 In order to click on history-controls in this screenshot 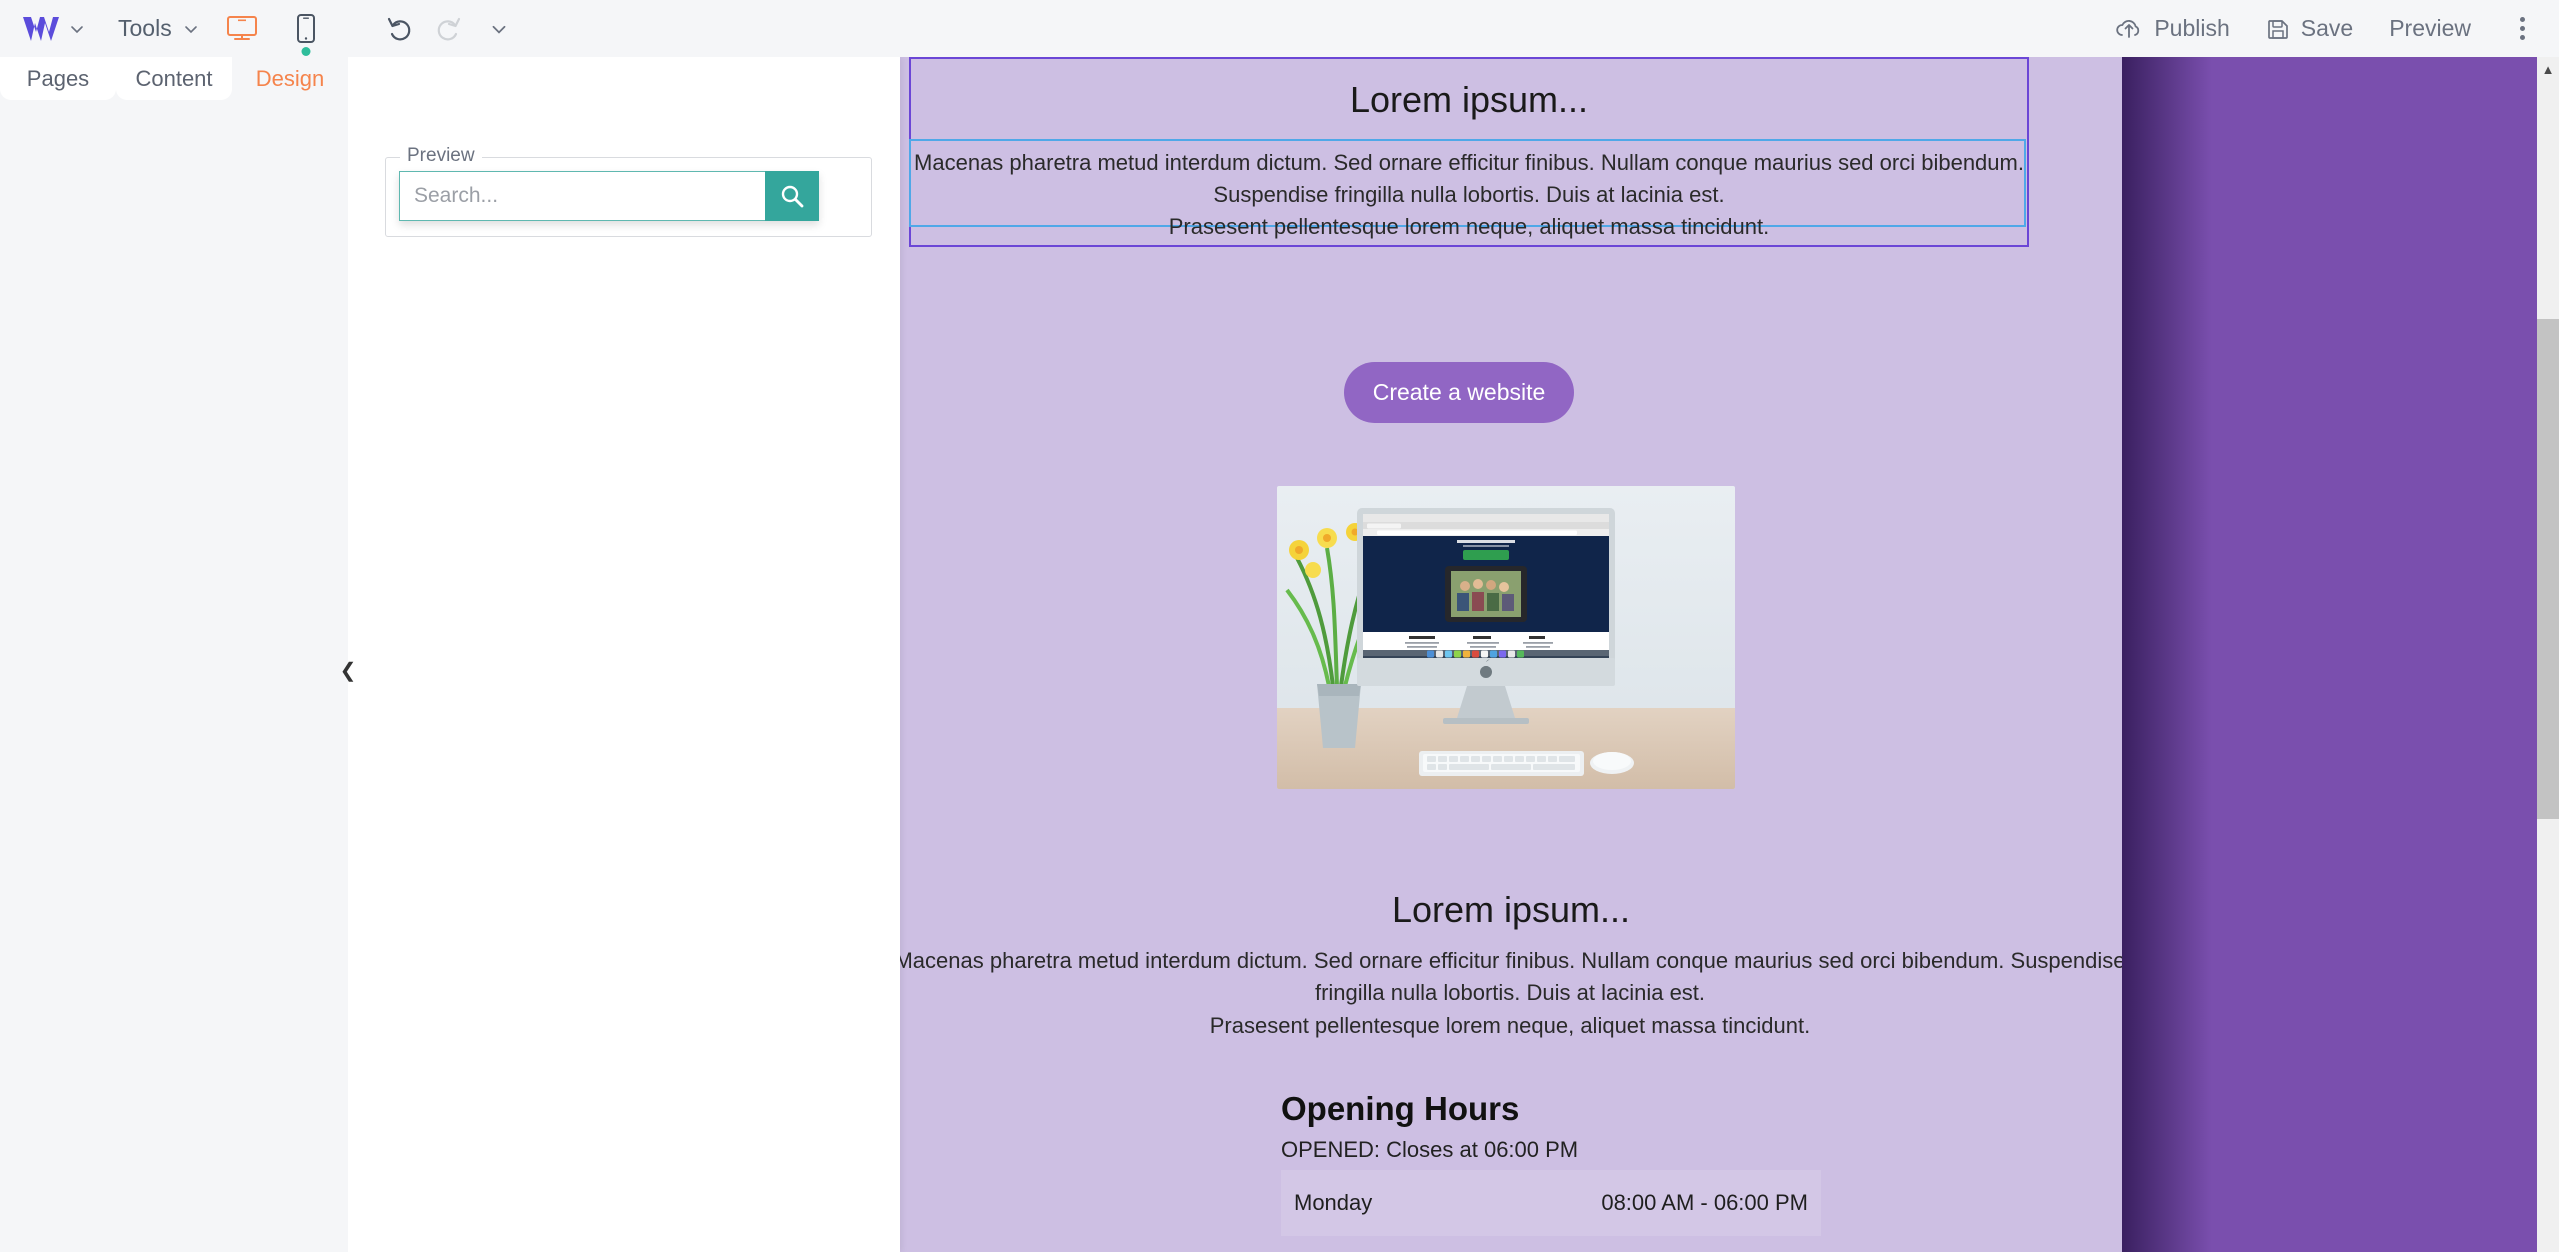, I will do `click(444, 29)`.